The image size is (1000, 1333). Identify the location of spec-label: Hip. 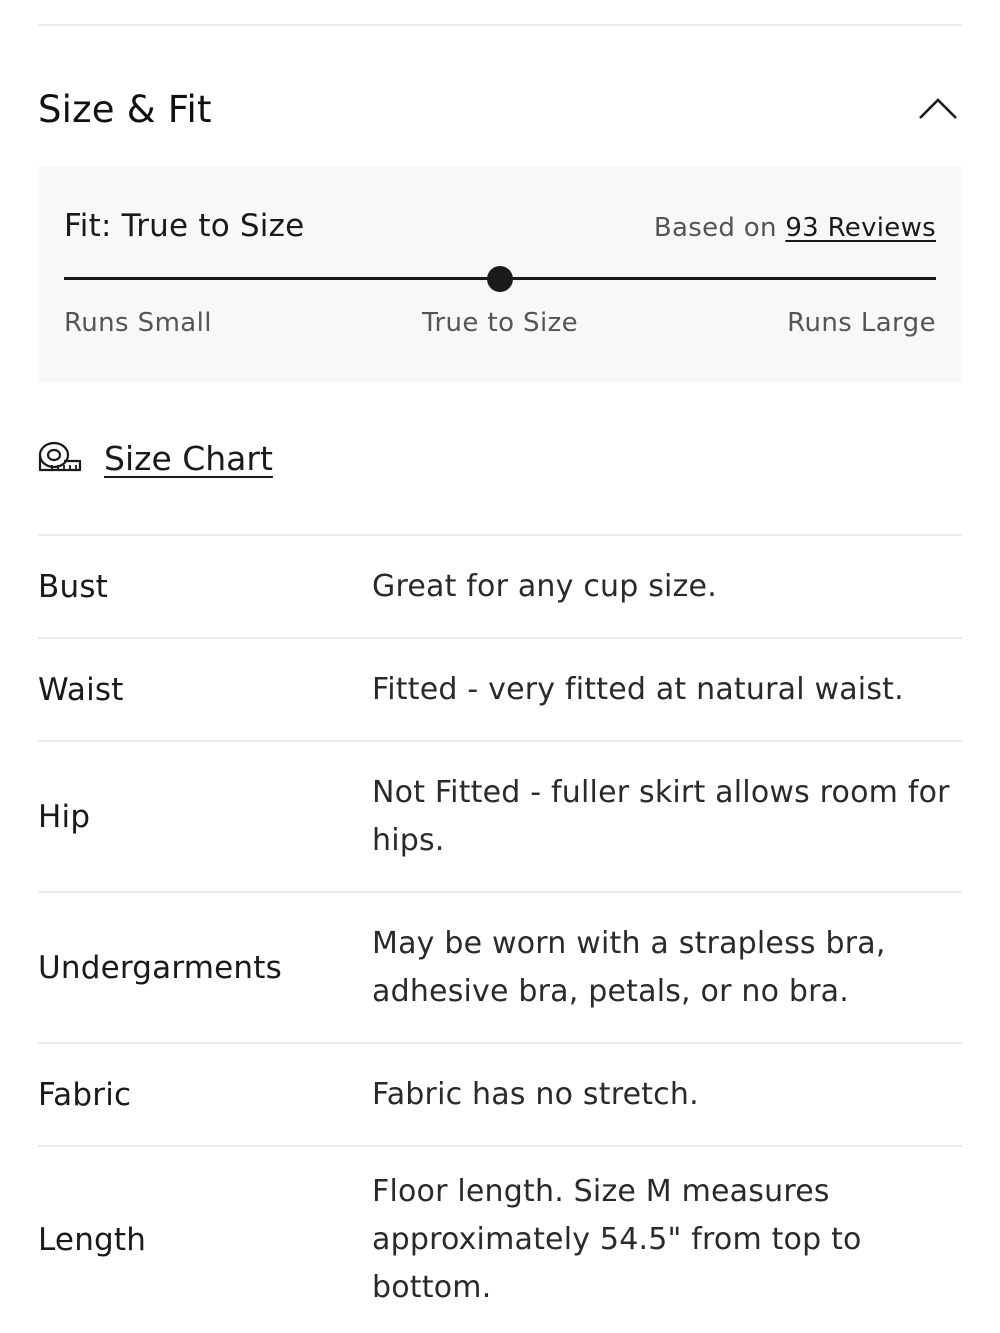
(64, 816).